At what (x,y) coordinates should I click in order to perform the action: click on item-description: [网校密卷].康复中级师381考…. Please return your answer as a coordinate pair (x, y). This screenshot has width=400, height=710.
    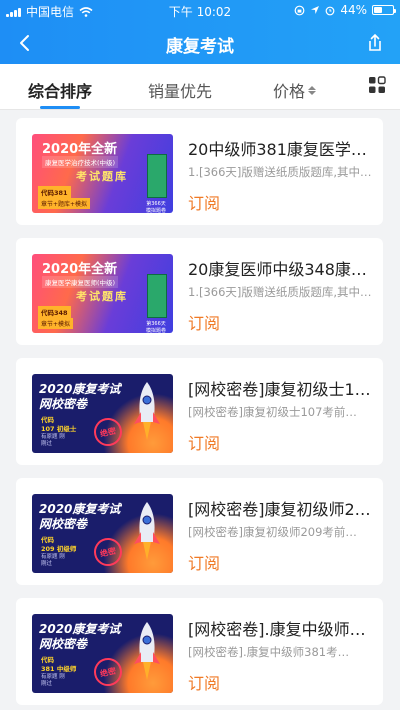
    Looking at the image, I should click on (269, 652).